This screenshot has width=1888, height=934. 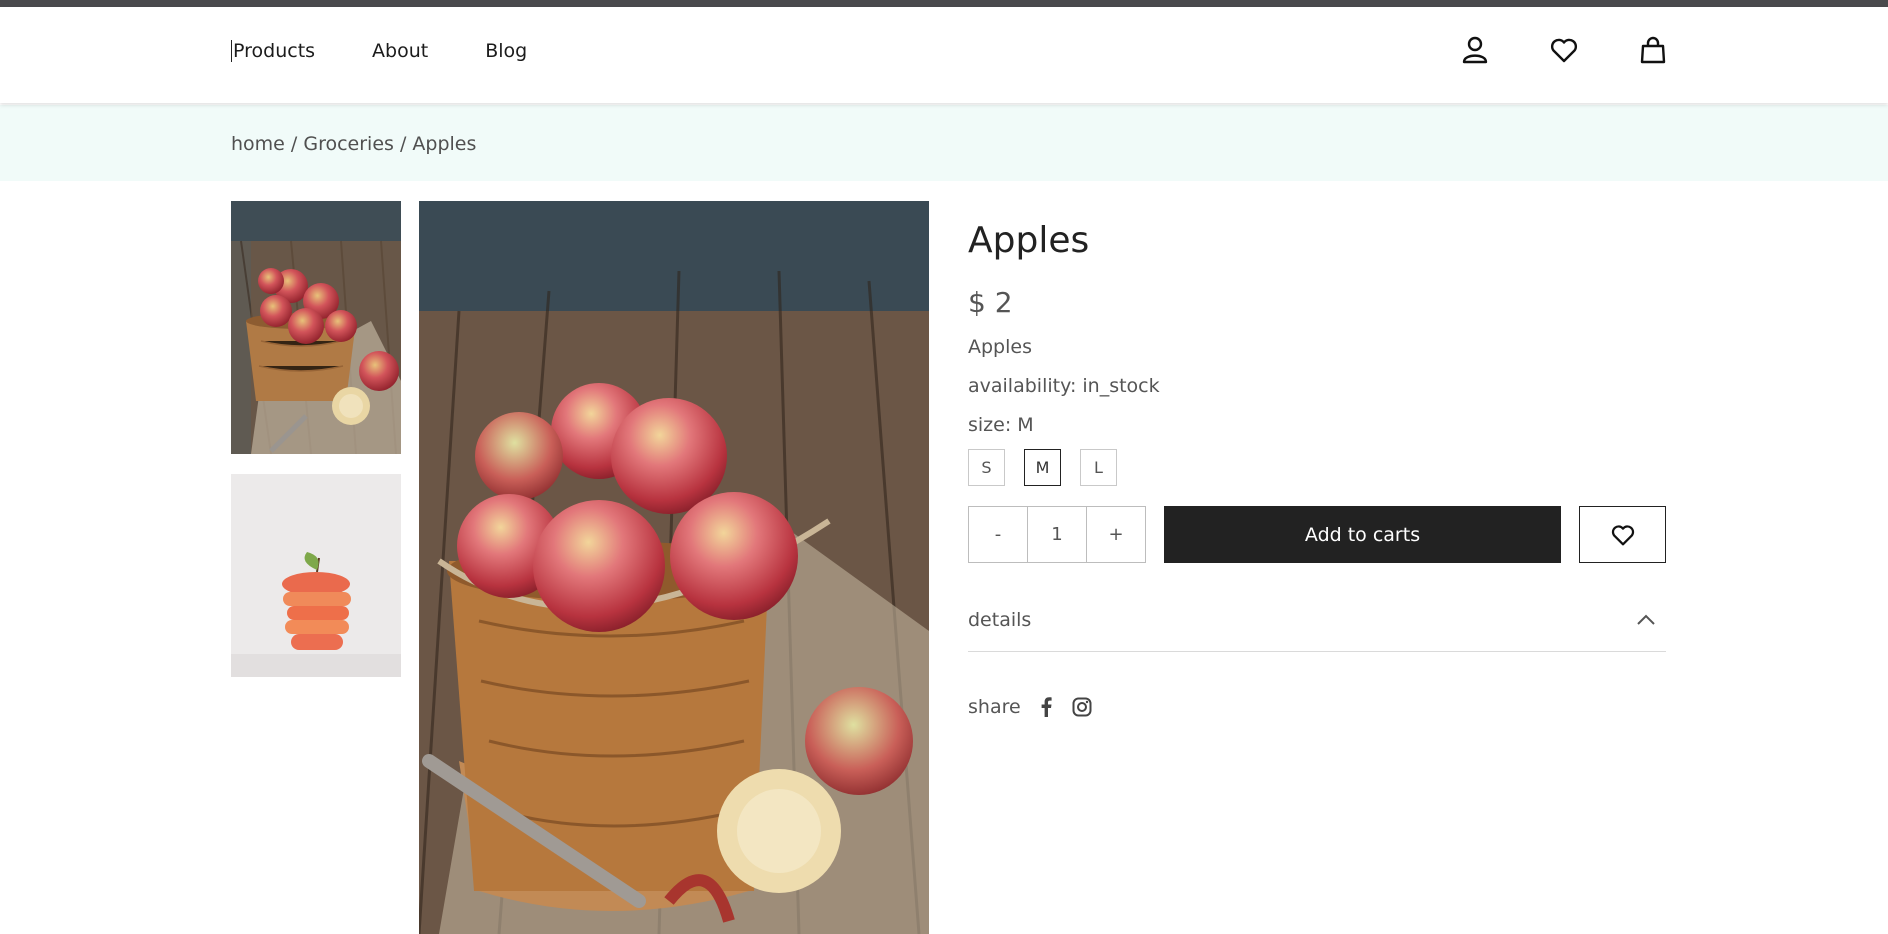 What do you see at coordinates (1082, 707) in the screenshot?
I see `instagram-icon` at bounding box center [1082, 707].